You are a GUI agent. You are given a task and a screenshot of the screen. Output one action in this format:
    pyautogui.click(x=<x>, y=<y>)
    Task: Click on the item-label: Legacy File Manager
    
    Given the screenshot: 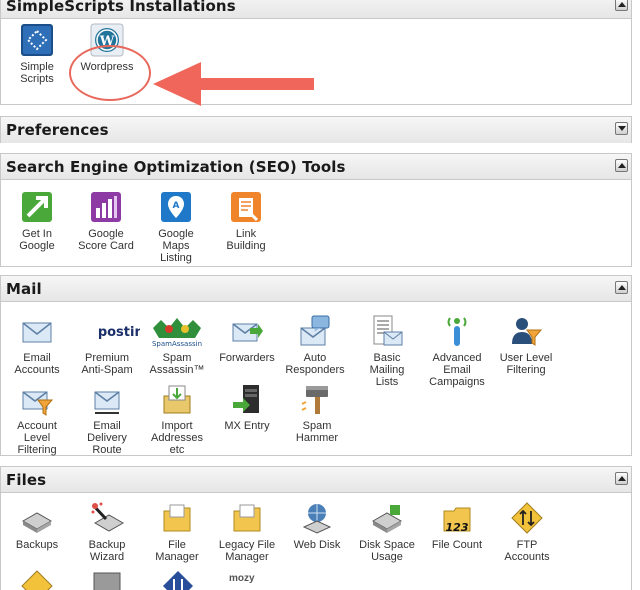 What is the action you would take?
    pyautogui.click(x=247, y=551)
    